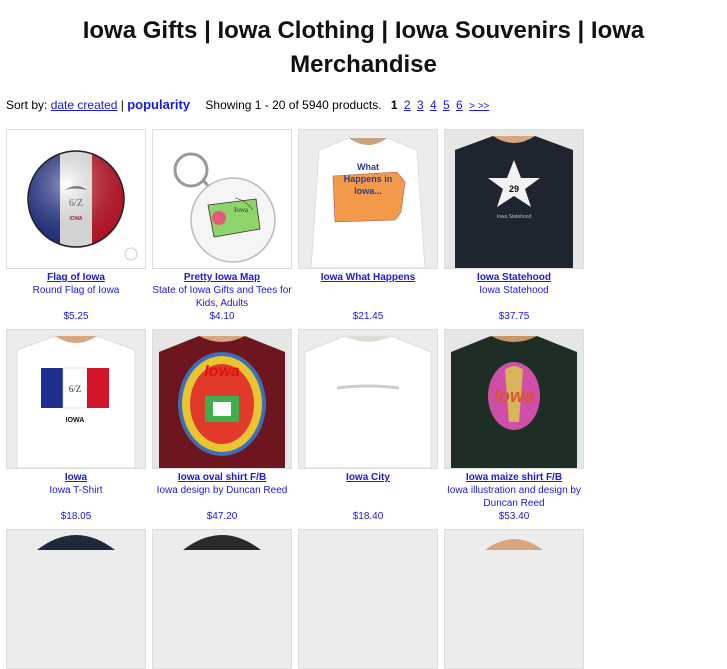  Describe the element at coordinates (446, 105) in the screenshot. I see `page-link-5: 5` at that location.